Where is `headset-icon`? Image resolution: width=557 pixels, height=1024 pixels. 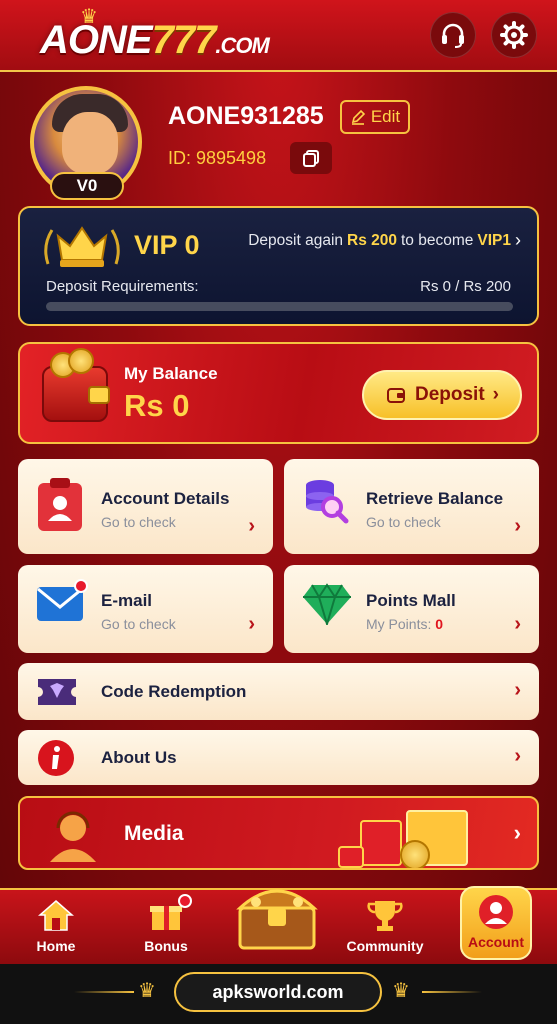 headset-icon is located at coordinates (453, 35).